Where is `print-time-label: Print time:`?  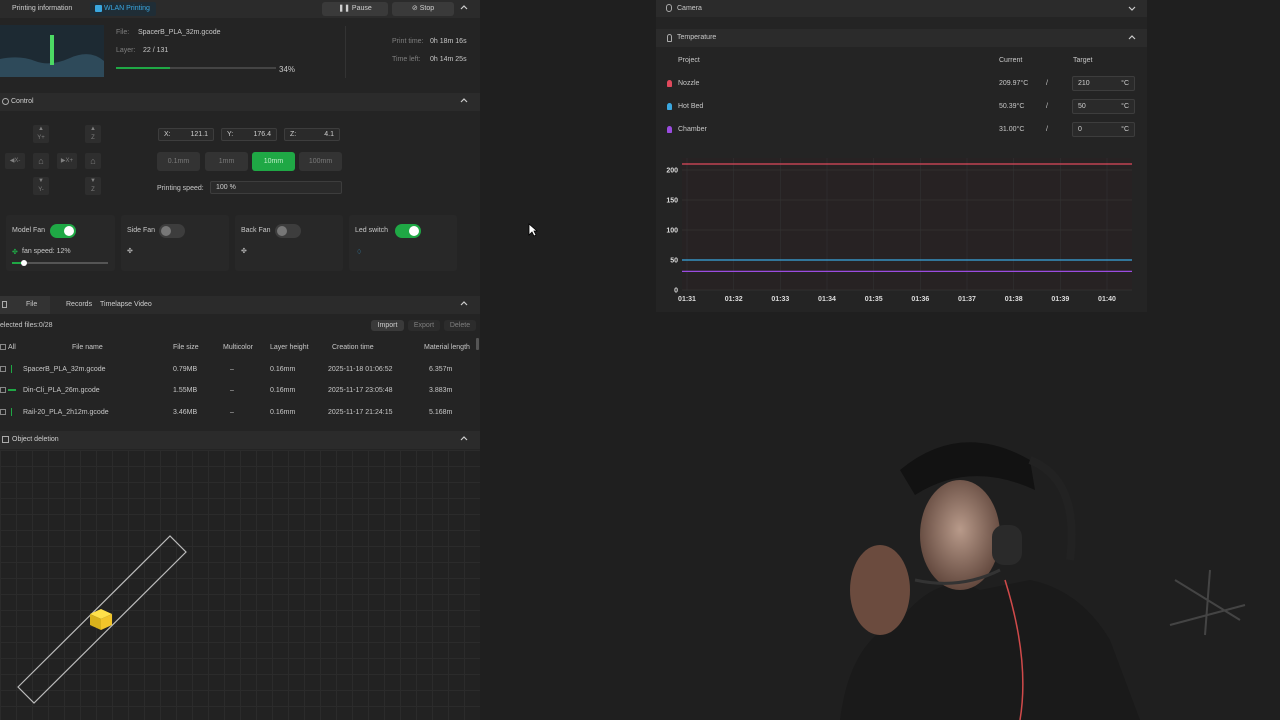 print-time-label: Print time: is located at coordinates (408, 41).